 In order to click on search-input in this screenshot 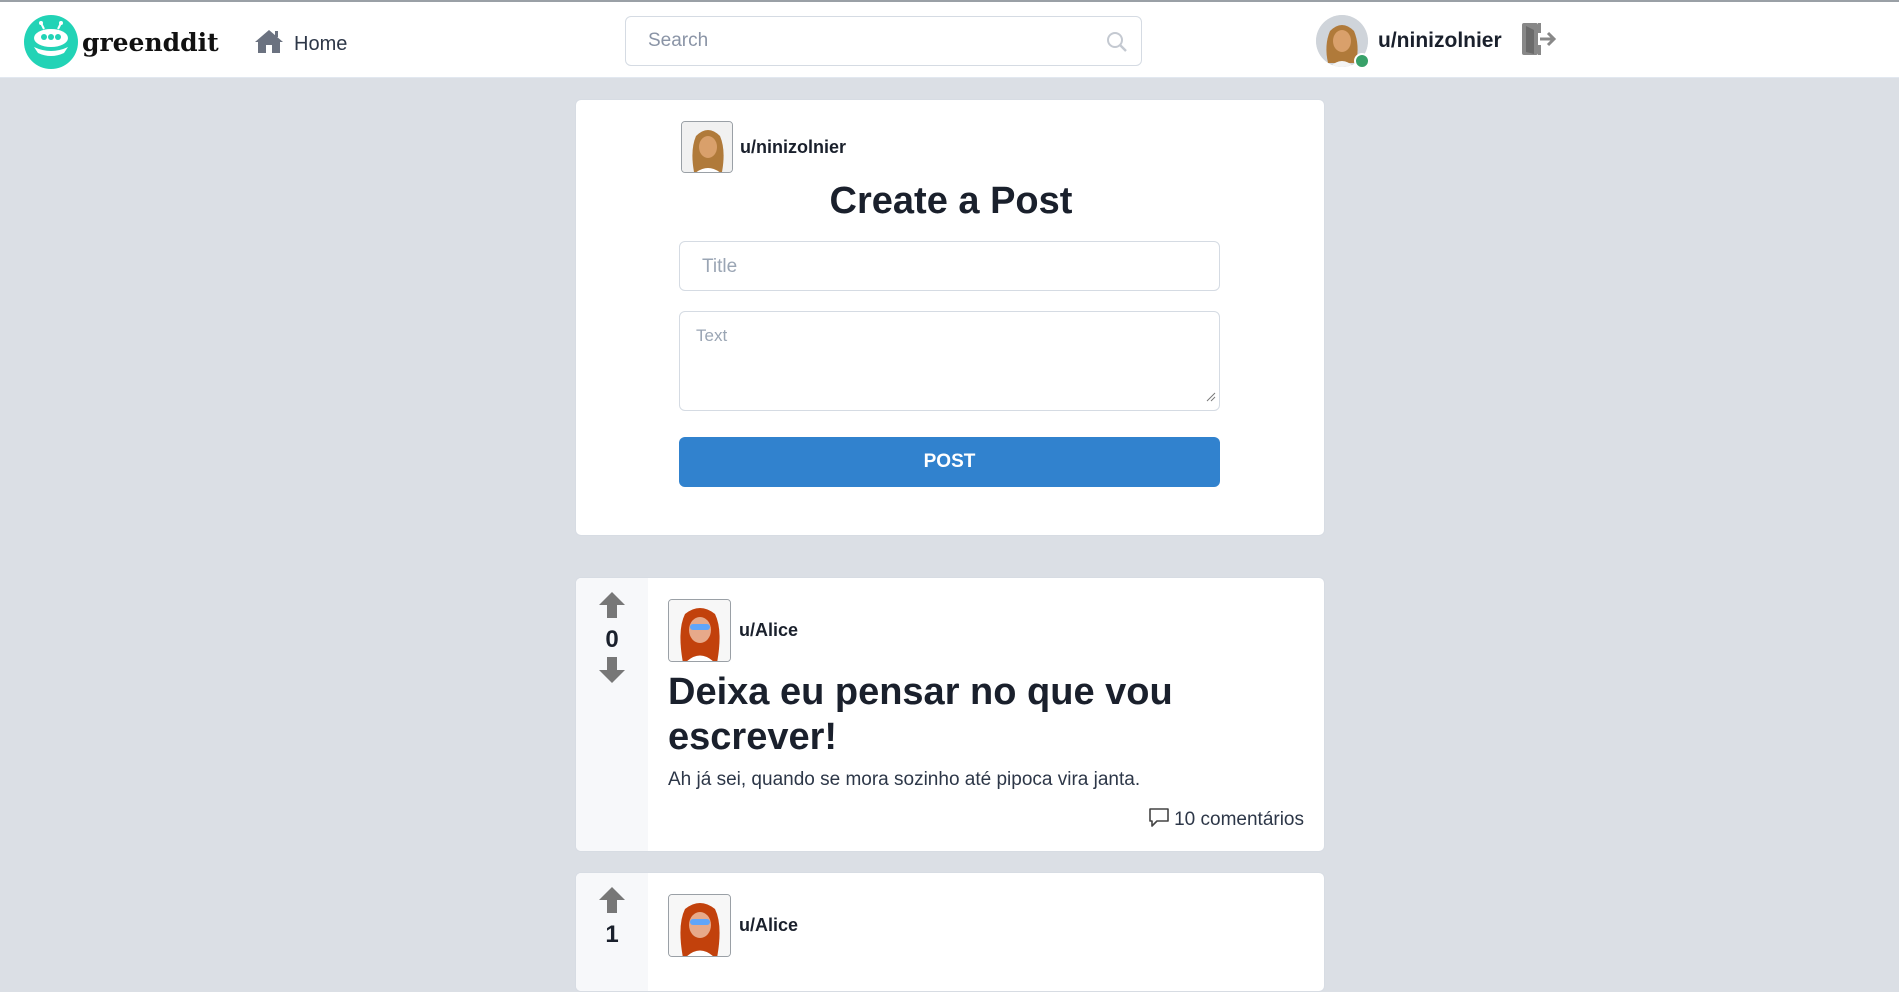, I will do `click(868, 41)`.